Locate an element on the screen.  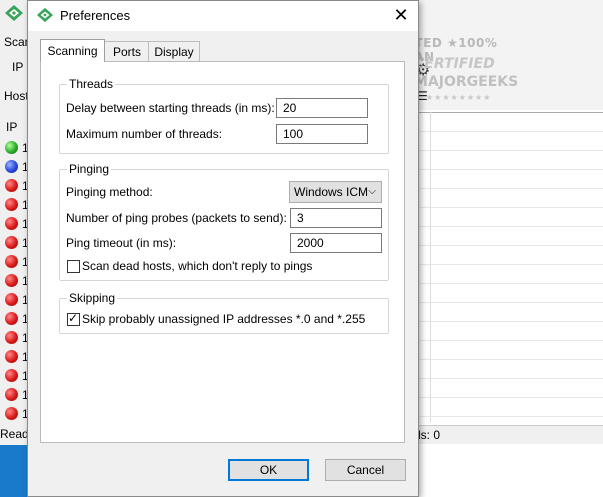
desktop-background is located at coordinates (15, 471).